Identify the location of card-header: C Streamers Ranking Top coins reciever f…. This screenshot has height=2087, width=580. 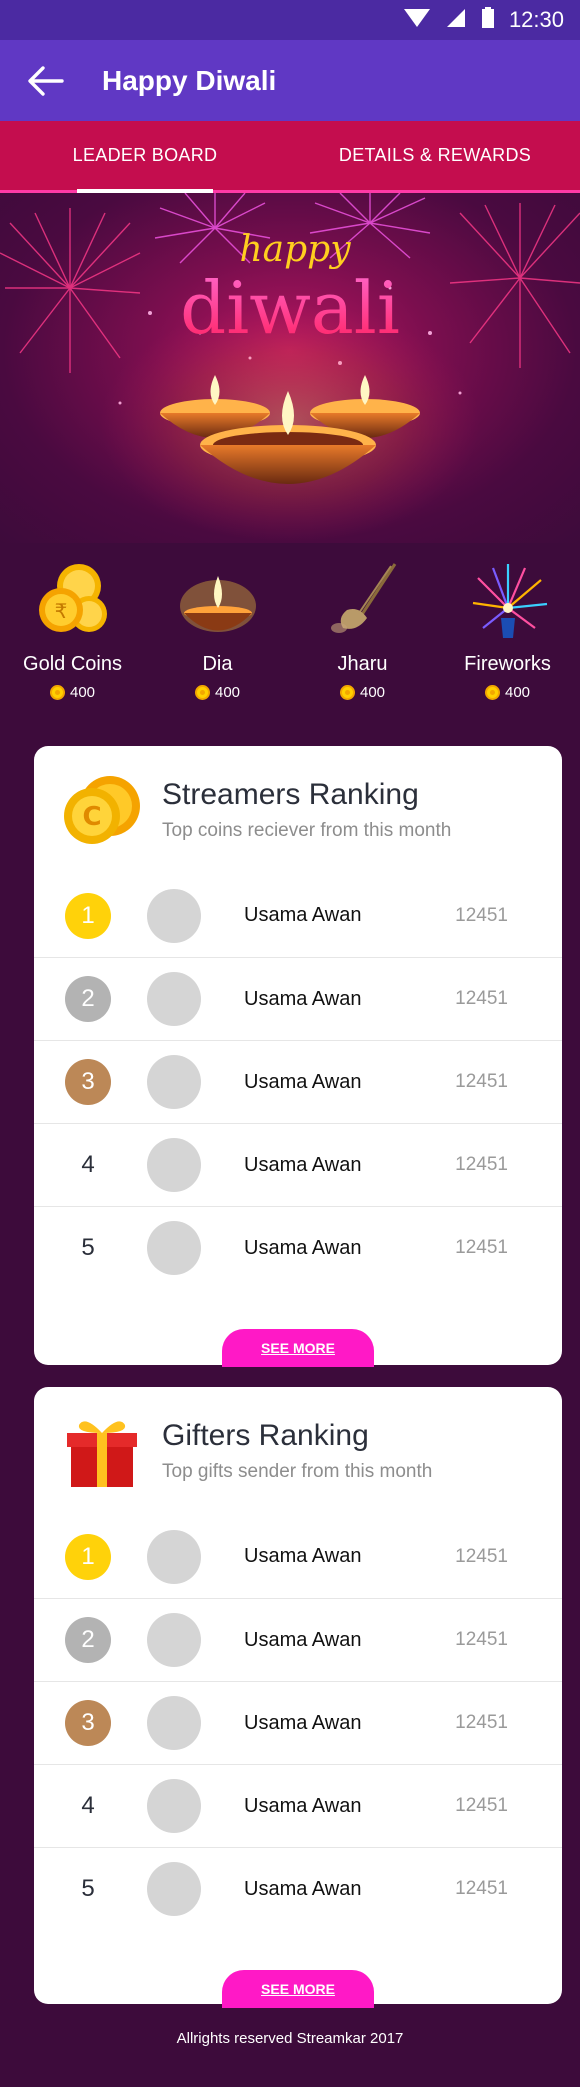
(298, 810).